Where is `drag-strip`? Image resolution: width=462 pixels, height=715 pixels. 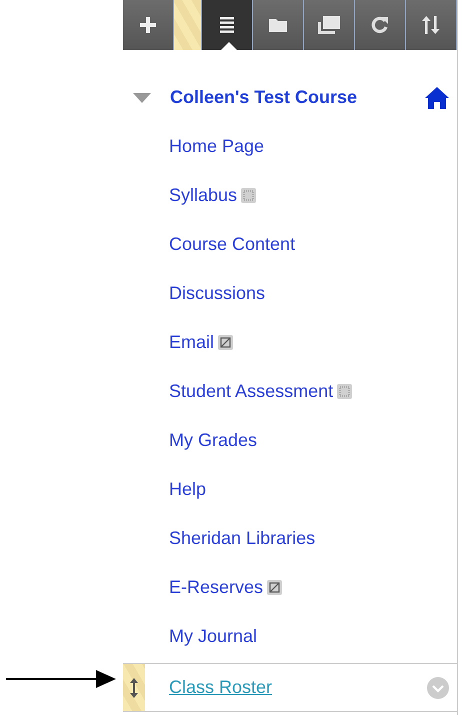
drag-strip is located at coordinates (188, 25).